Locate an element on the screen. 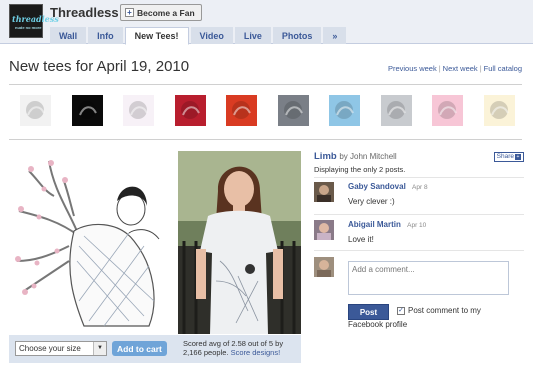  become-a-fan-button: + Become a Fan is located at coordinates (161, 12).